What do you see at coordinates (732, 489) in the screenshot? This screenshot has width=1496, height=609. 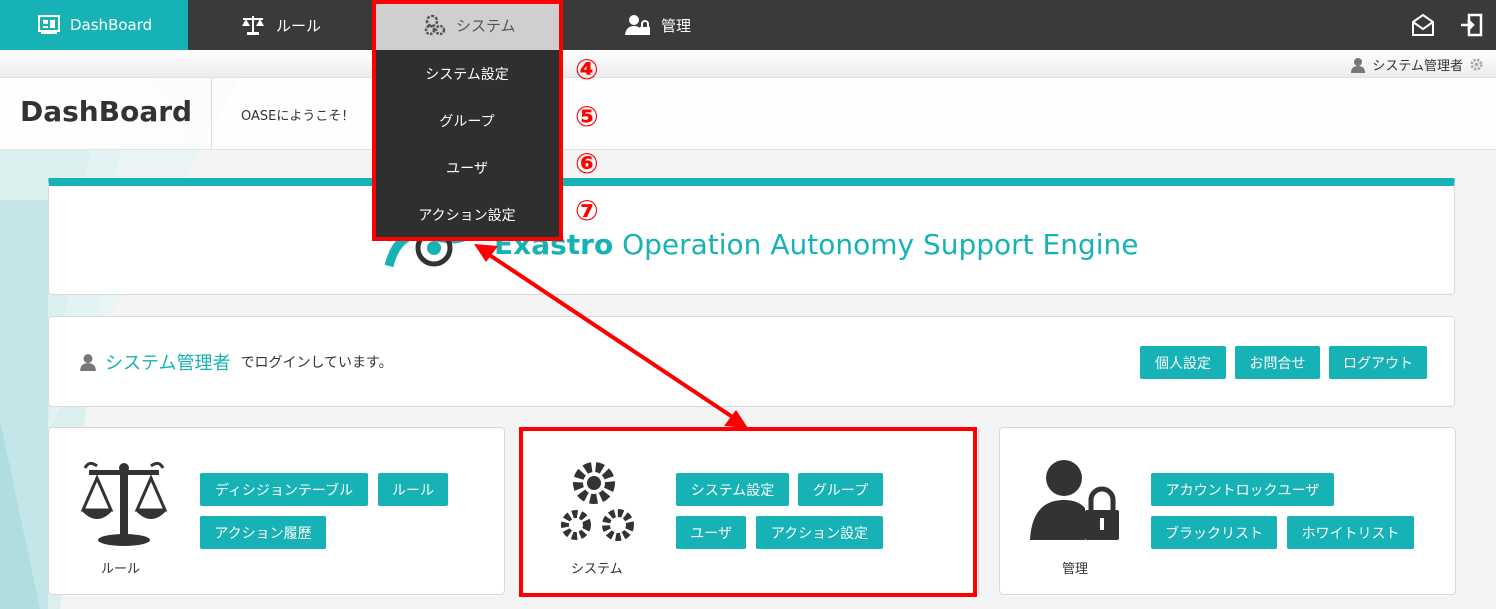 I see `system-settings-button: システム設定` at bounding box center [732, 489].